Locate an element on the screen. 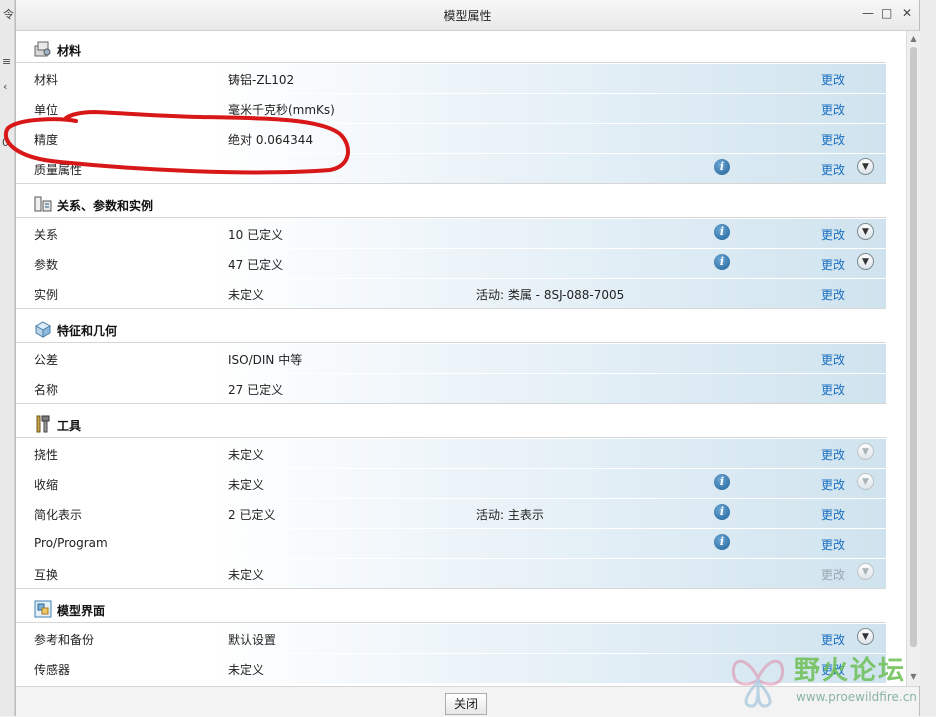  row-shrinkage: 收缩 未定义 i 更改 ▼ is located at coordinates (451, 483).